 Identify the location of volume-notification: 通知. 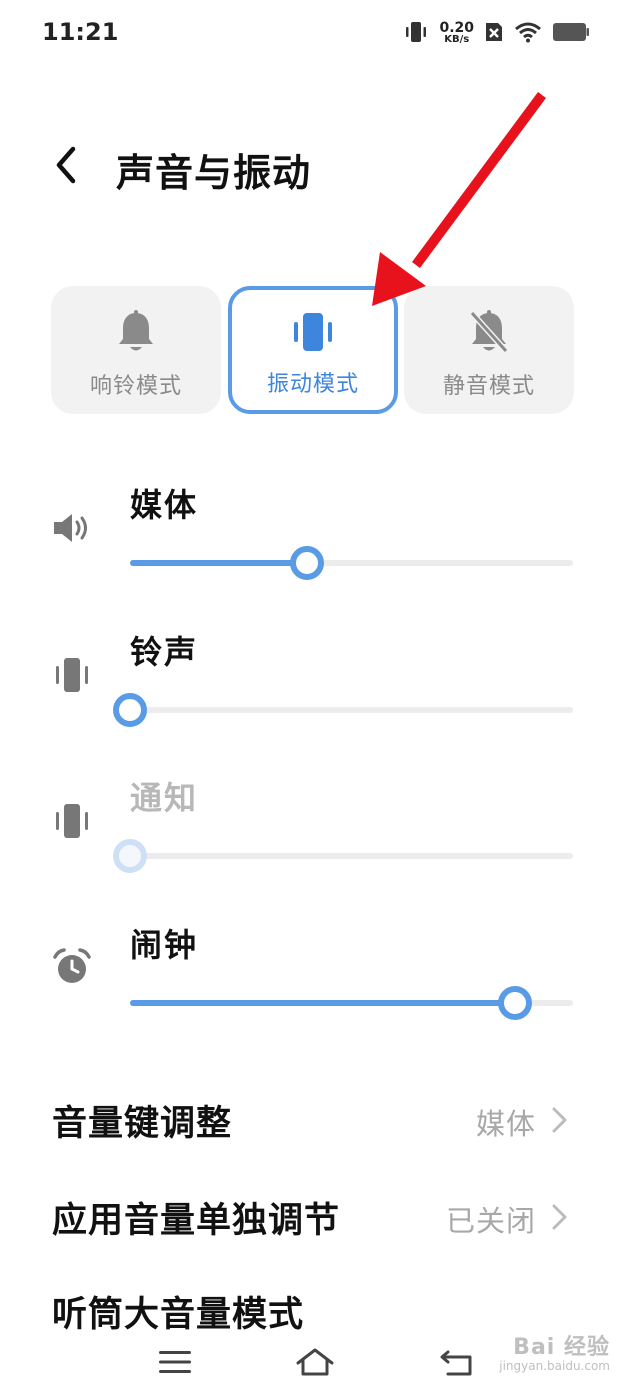
(315, 838).